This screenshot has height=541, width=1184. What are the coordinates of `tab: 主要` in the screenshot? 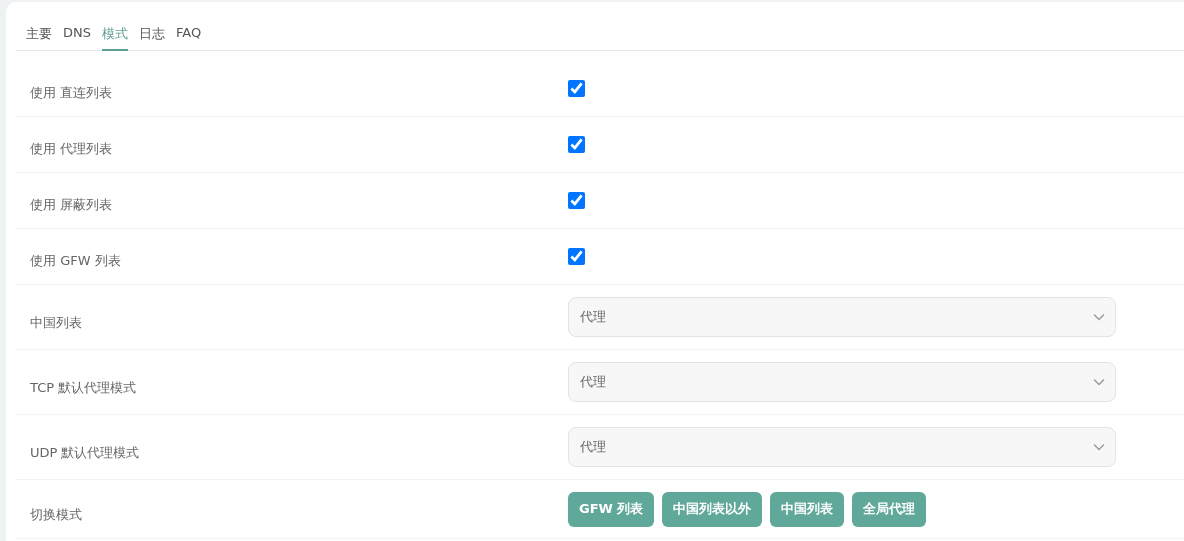 It's located at (39, 33).